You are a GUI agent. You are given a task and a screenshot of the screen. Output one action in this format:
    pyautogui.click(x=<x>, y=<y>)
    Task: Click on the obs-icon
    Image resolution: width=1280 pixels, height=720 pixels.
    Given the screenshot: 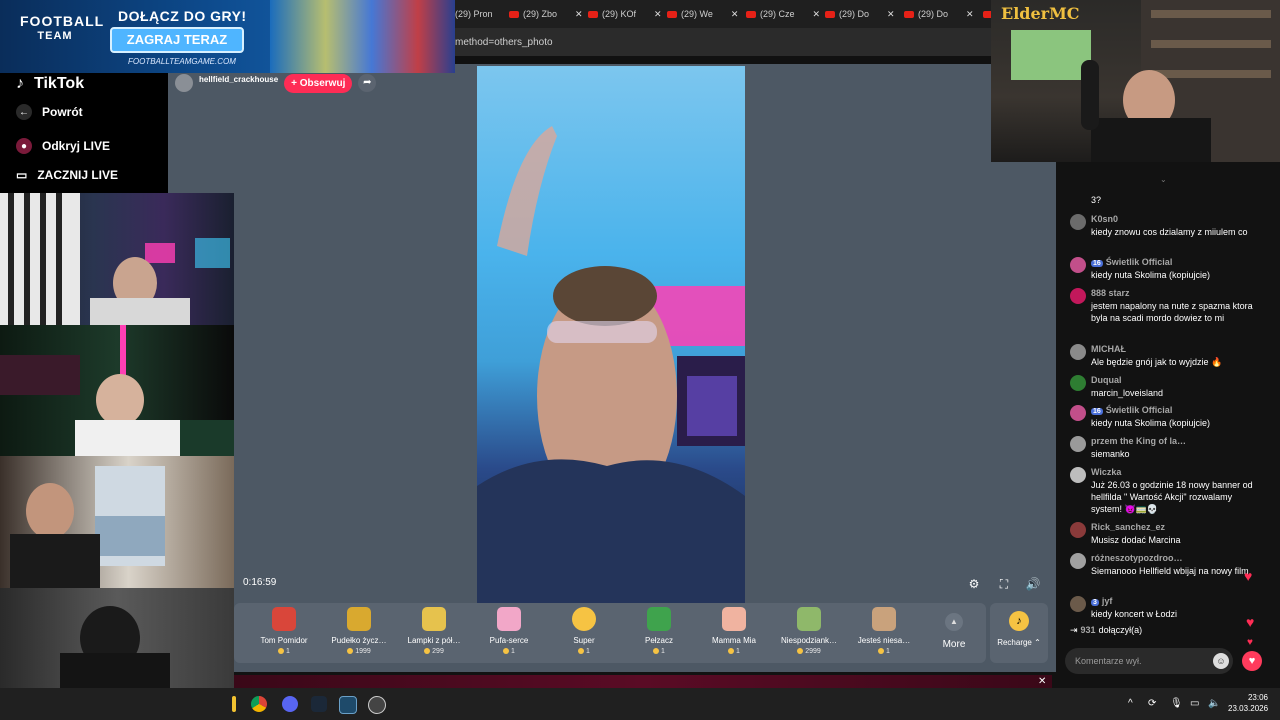 What is the action you would take?
    pyautogui.click(x=377, y=705)
    